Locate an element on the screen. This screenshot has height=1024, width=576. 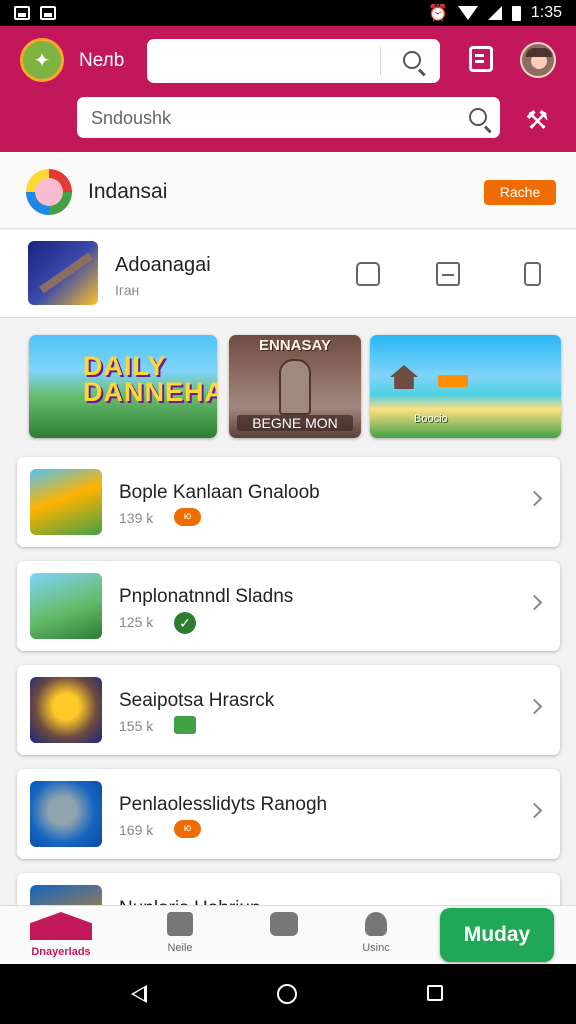
nav-label: Neile is located at coordinates (180, 948).